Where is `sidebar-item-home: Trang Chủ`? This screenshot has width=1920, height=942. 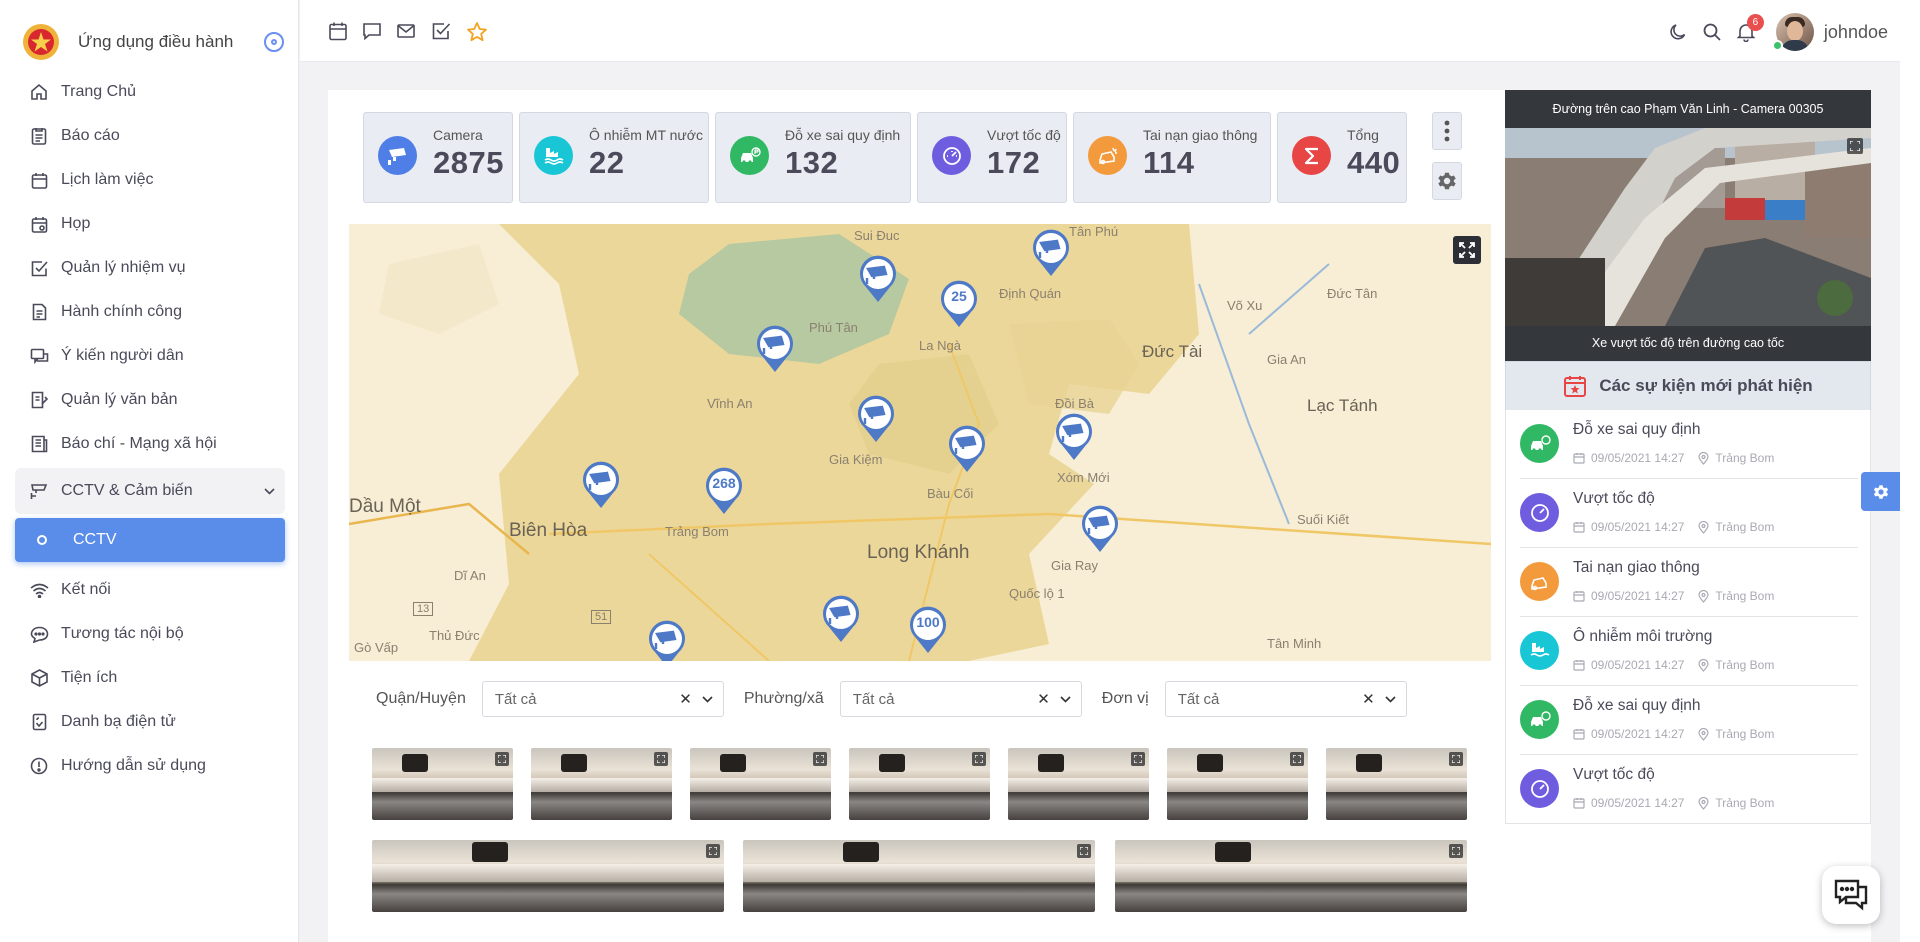
sidebar-item-home: Trang Chủ is located at coordinates (150, 92).